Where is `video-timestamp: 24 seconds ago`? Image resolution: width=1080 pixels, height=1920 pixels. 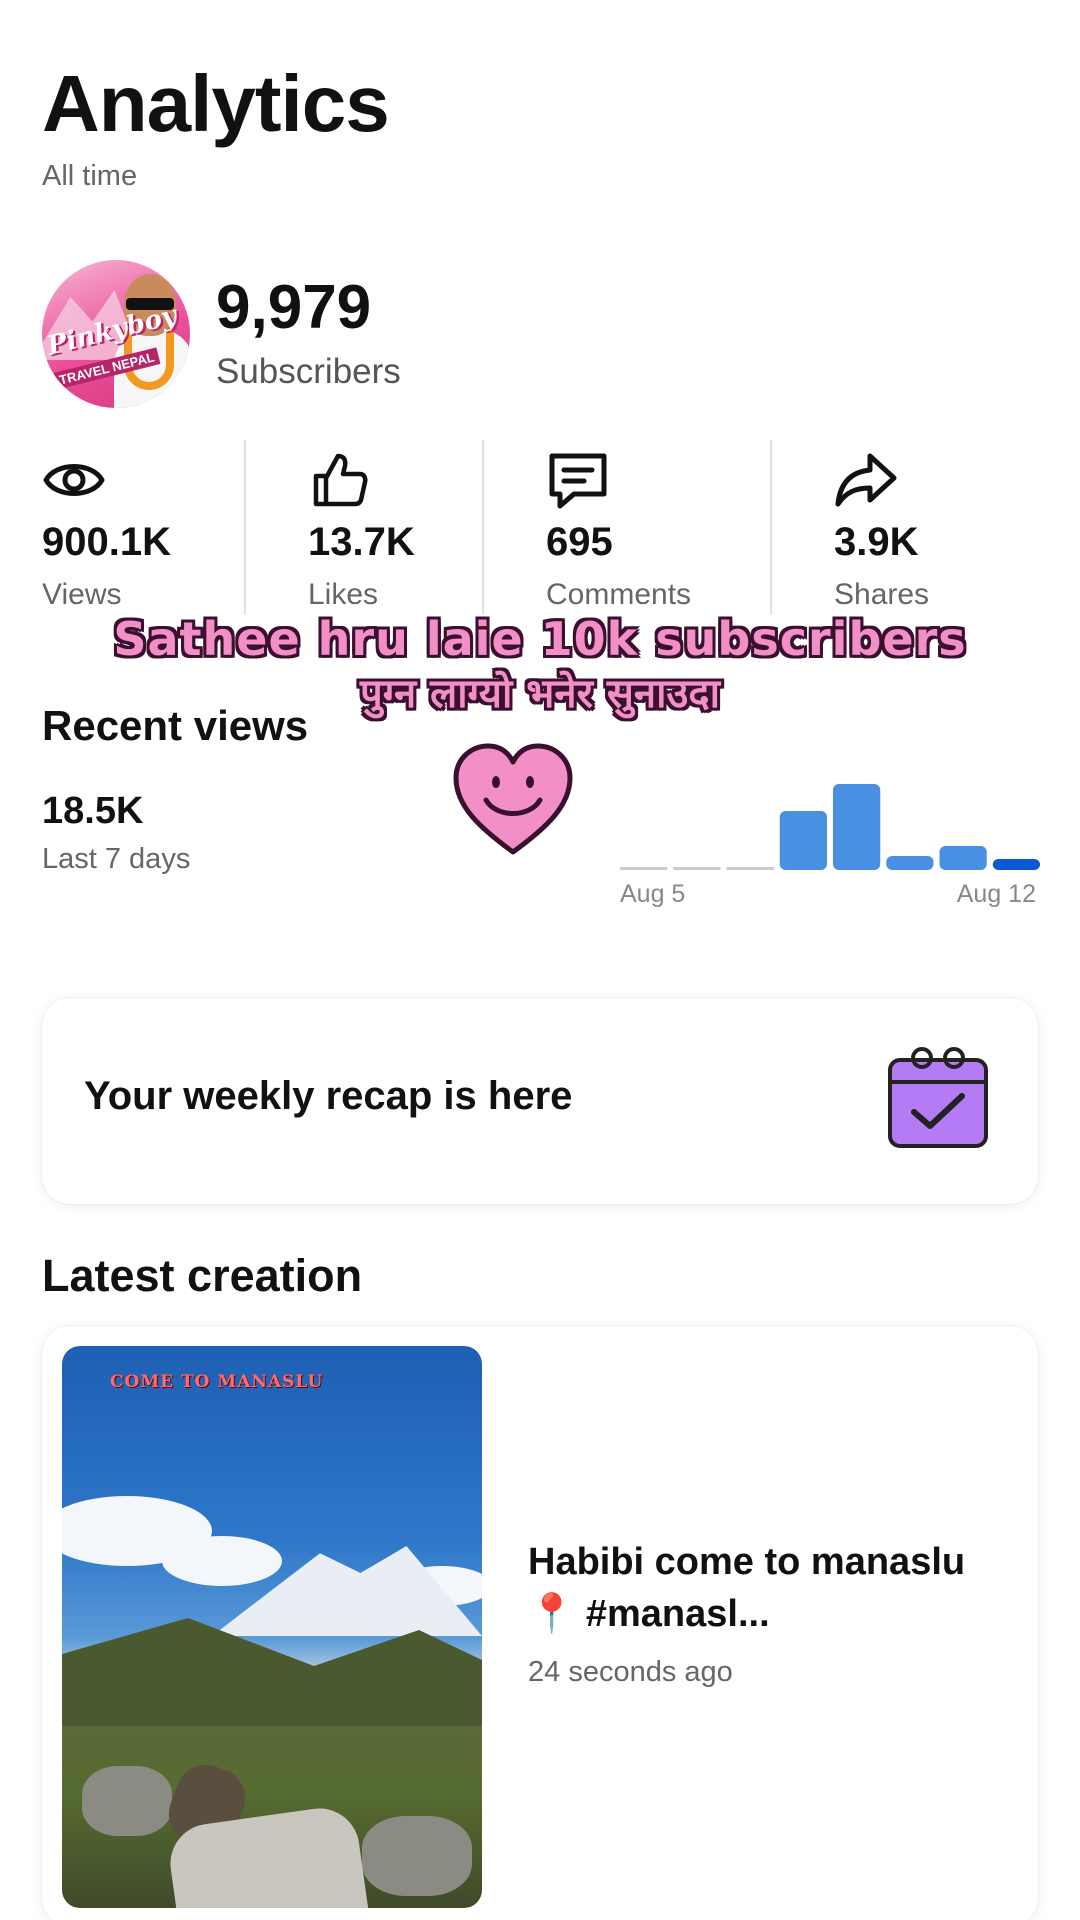 video-timestamp: 24 seconds ago is located at coordinates (630, 1672).